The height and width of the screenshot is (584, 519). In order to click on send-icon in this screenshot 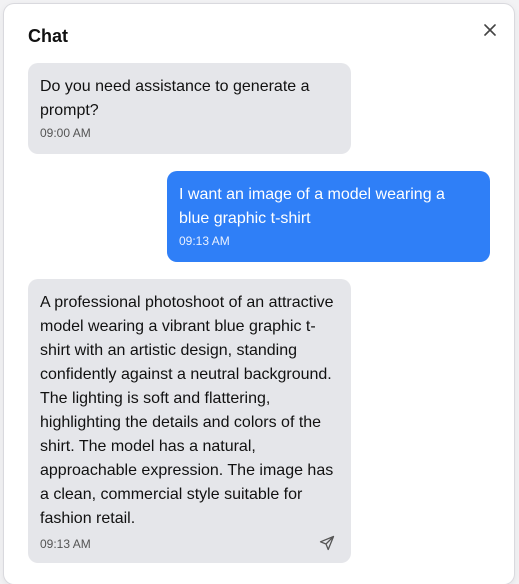, I will do `click(327, 543)`.